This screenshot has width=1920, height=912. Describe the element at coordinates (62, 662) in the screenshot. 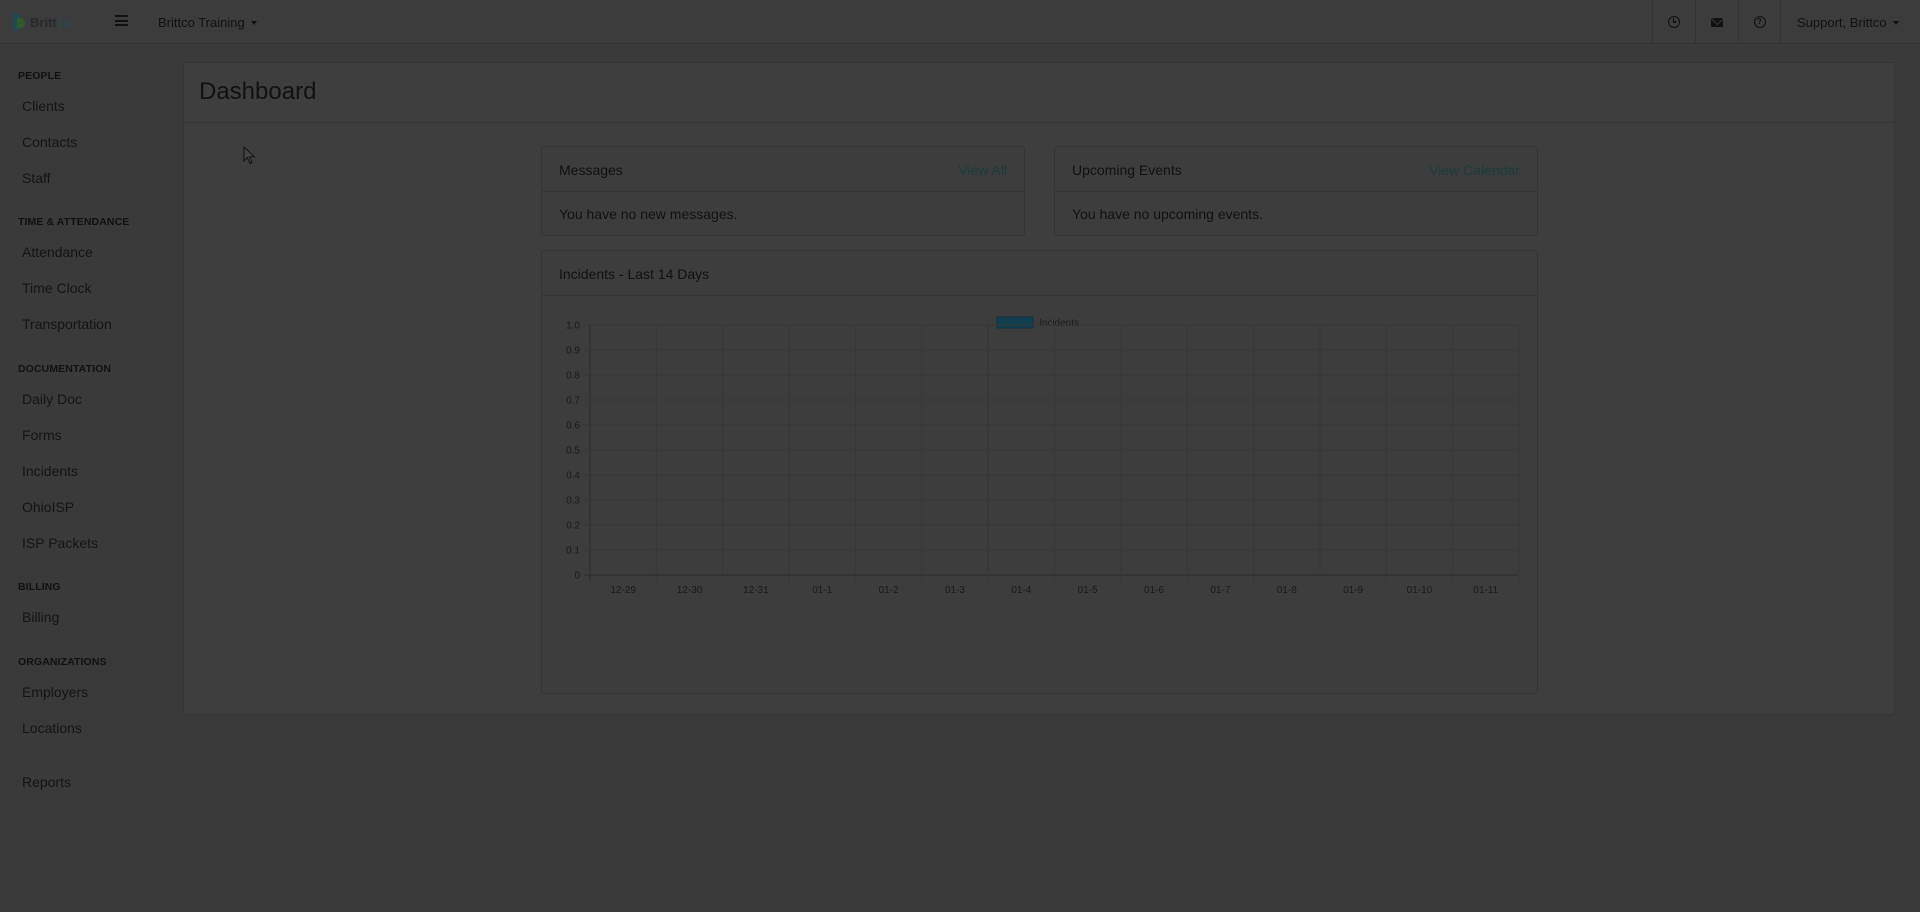

I see `sidebar-heading-organizations: ORGANIZATIONS` at that location.